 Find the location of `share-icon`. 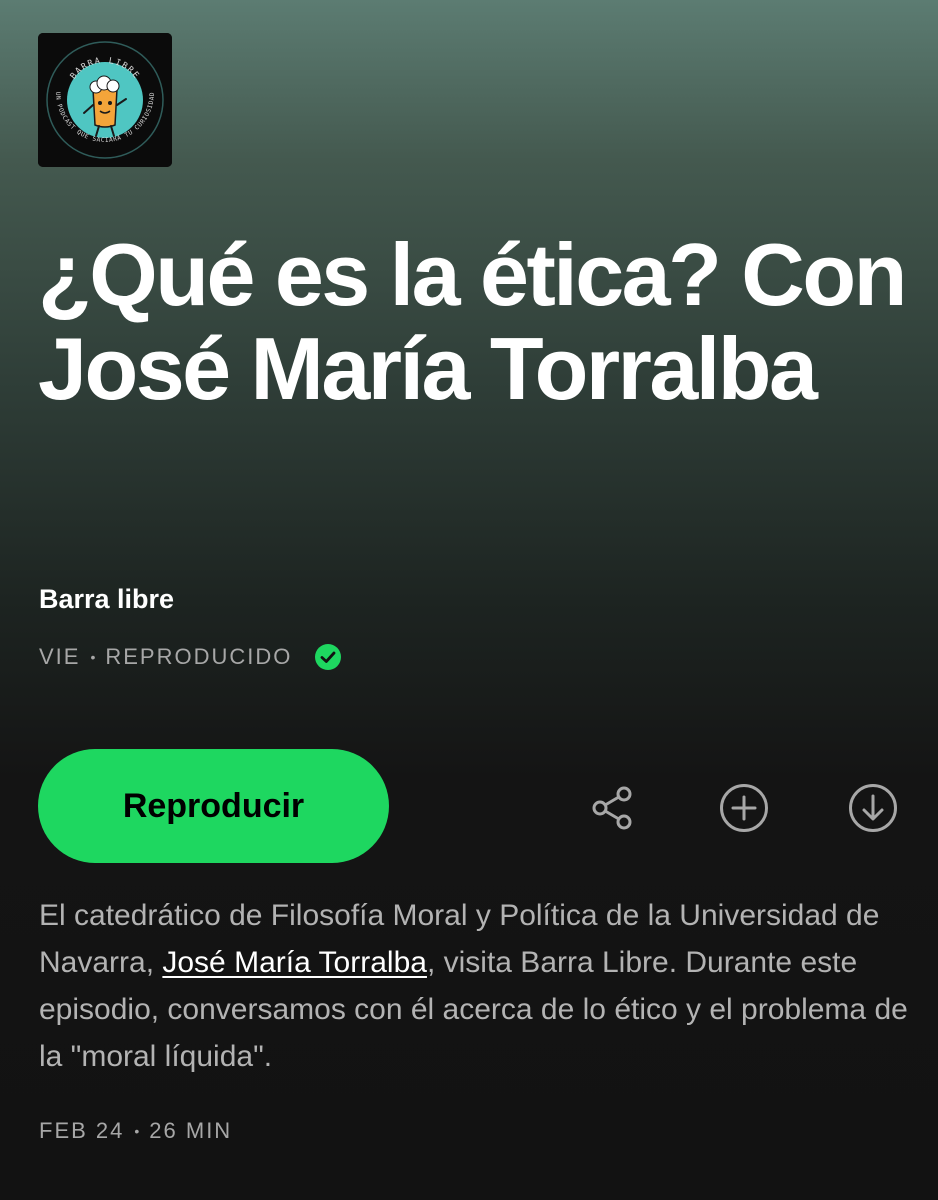

share-icon is located at coordinates (614, 808).